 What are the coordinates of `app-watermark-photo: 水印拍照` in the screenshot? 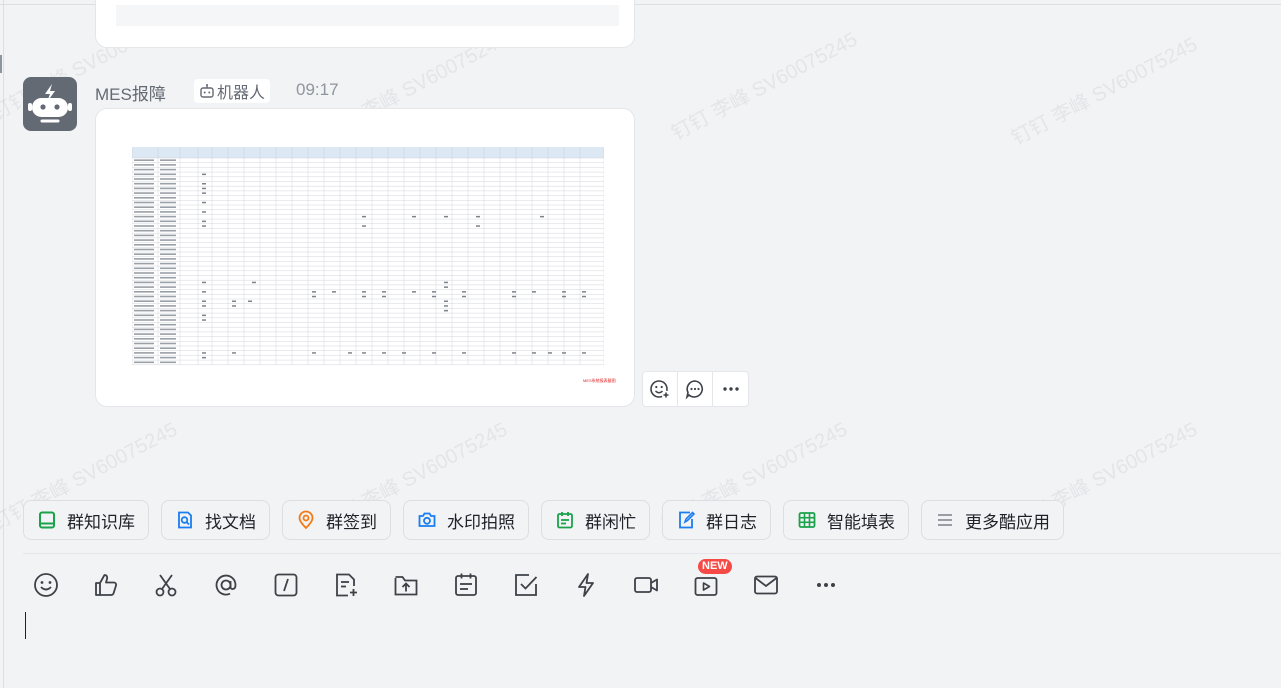 It's located at (466, 520).